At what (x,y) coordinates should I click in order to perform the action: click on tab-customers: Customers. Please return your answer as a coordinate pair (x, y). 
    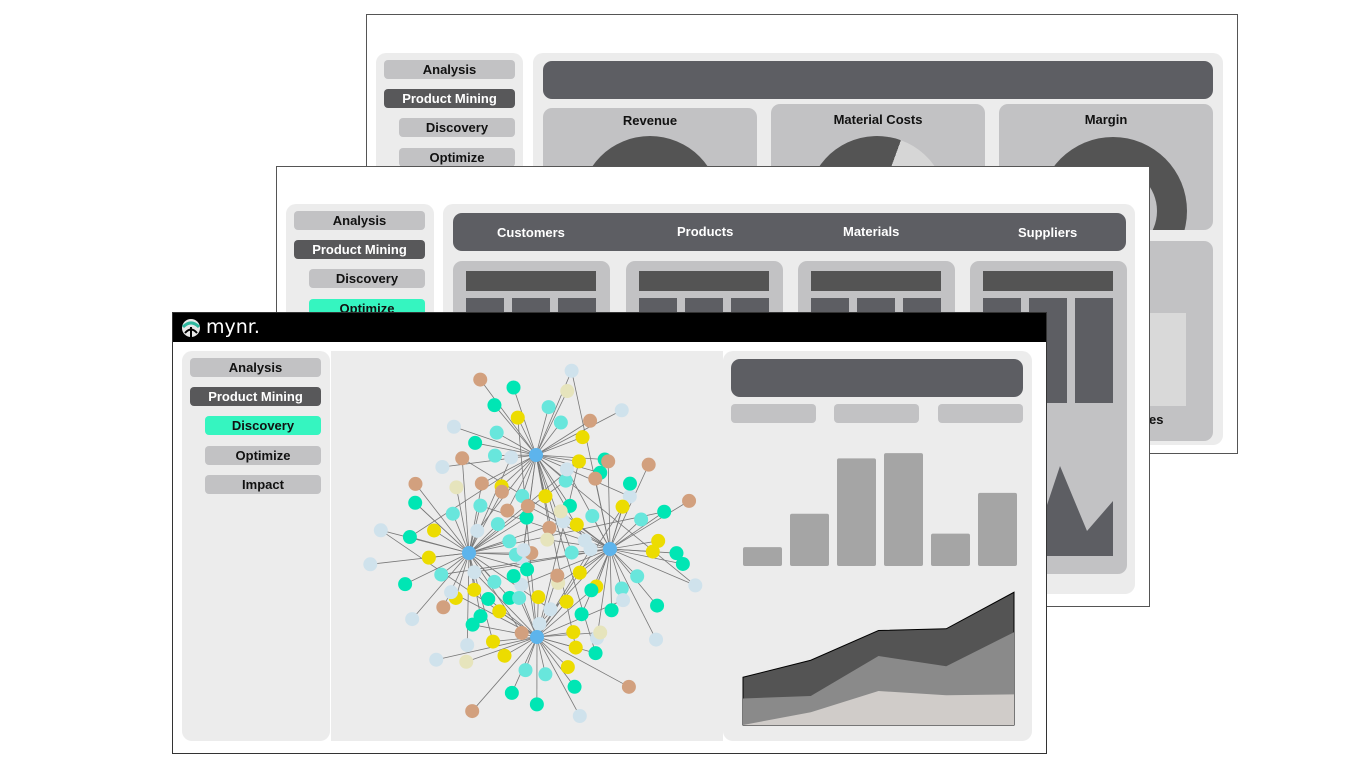
    Looking at the image, I should click on (531, 232).